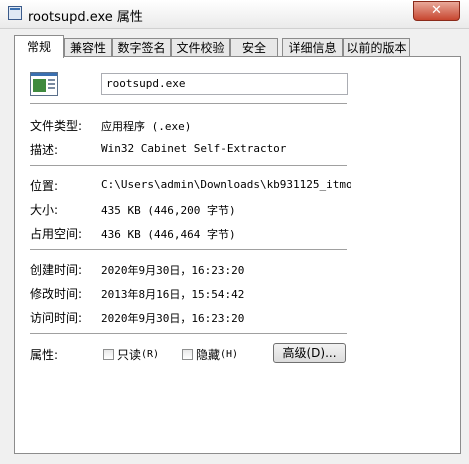  What do you see at coordinates (187, 354) in the screenshot?
I see `hidden-checkbox-box` at bounding box center [187, 354].